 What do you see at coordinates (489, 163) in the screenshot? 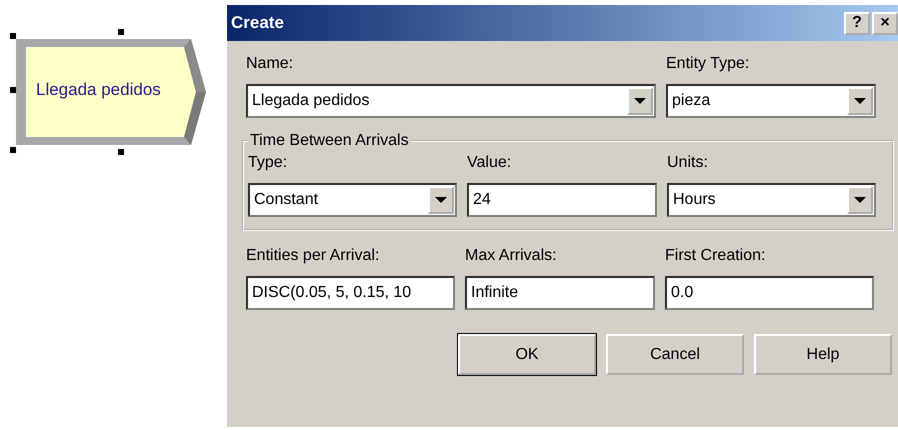
I see `field-label: Value:` at bounding box center [489, 163].